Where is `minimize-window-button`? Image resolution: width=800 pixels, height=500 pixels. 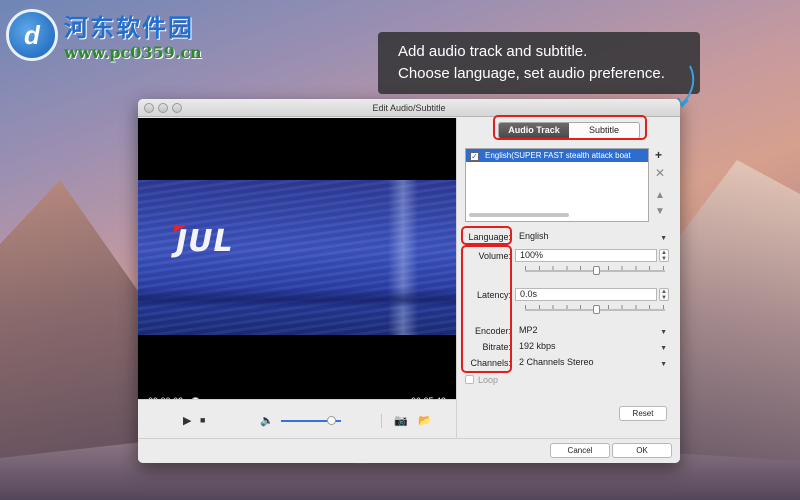
minimize-window-button is located at coordinates (163, 108).